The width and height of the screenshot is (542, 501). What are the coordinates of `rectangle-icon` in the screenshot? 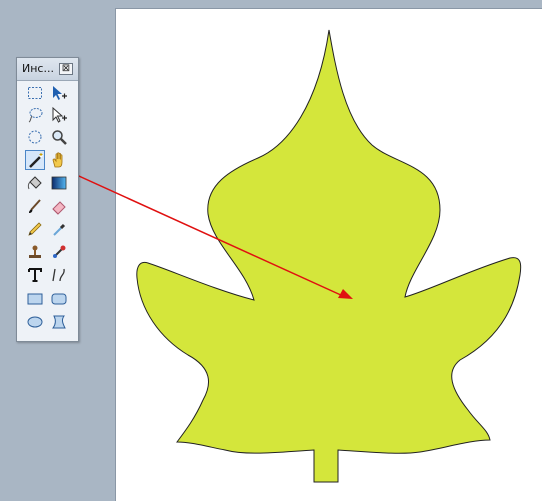 It's located at (35, 299).